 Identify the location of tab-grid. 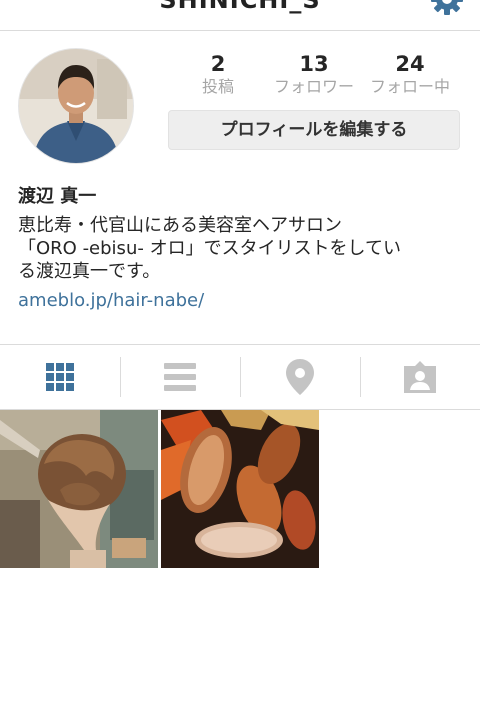
(60, 377).